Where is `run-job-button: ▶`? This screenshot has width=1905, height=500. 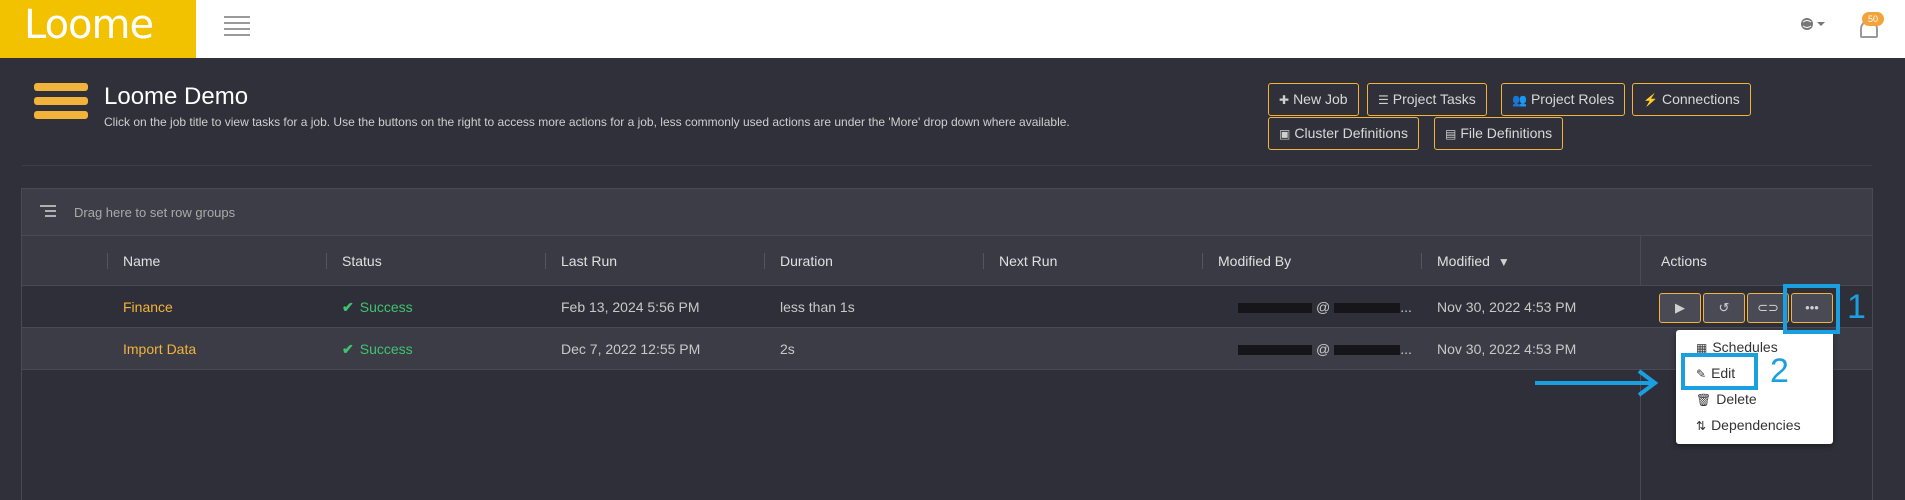
run-job-button: ▶ is located at coordinates (1680, 308).